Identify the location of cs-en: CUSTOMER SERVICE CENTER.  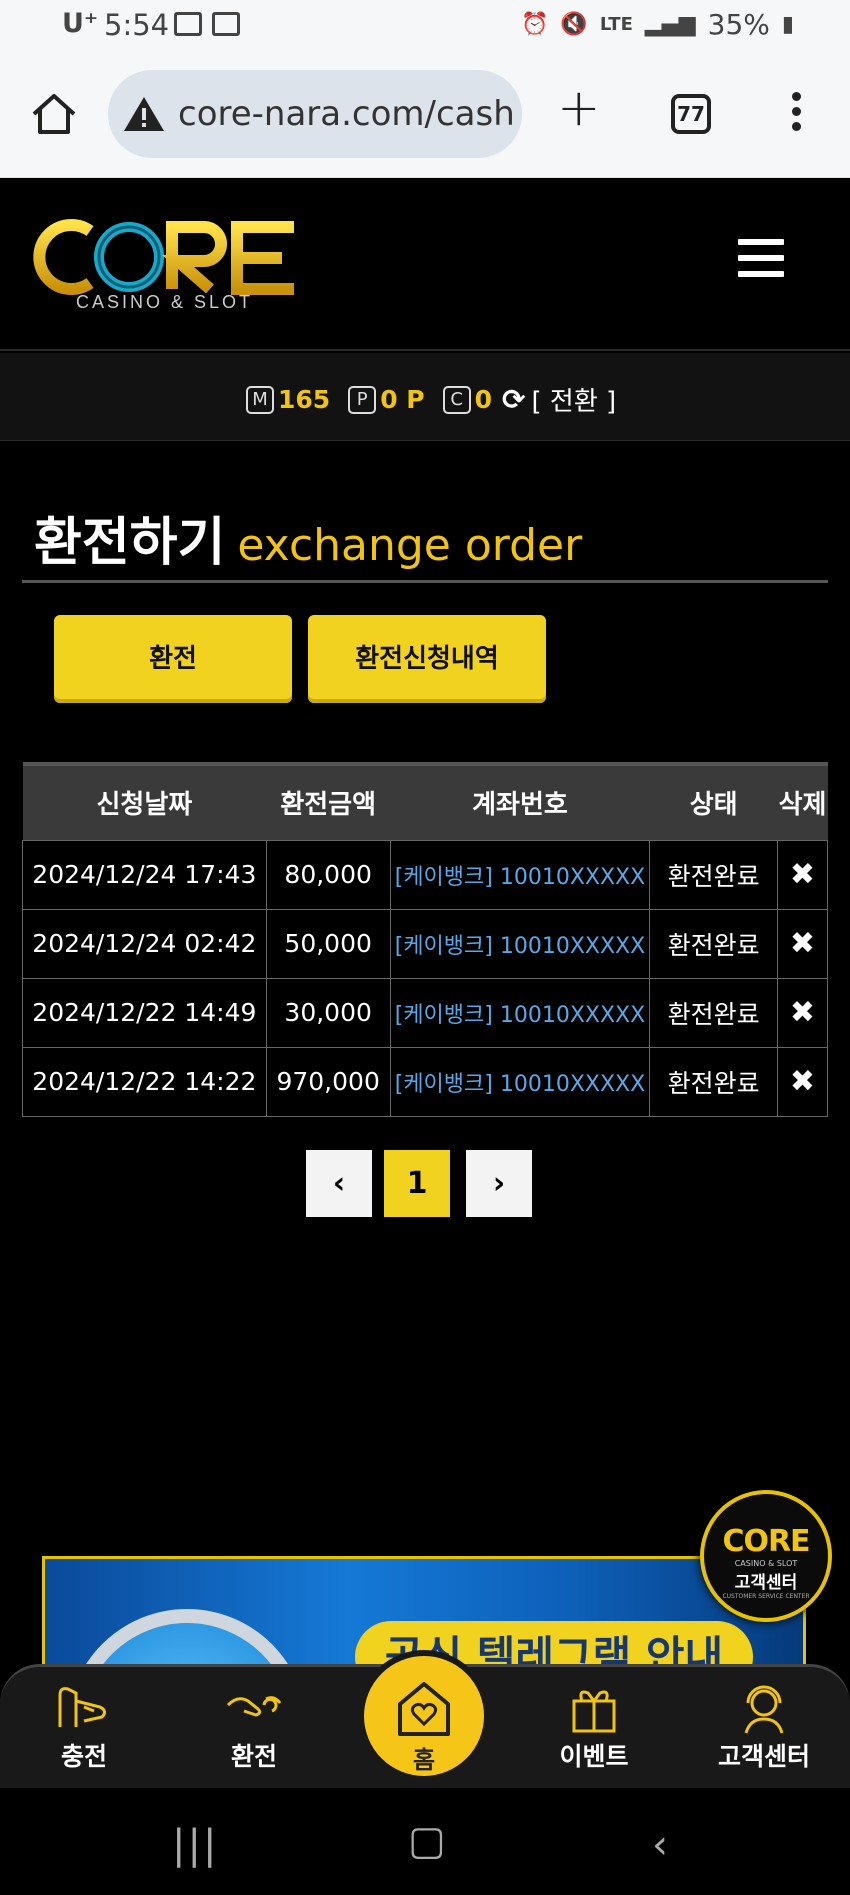
(766, 1596).